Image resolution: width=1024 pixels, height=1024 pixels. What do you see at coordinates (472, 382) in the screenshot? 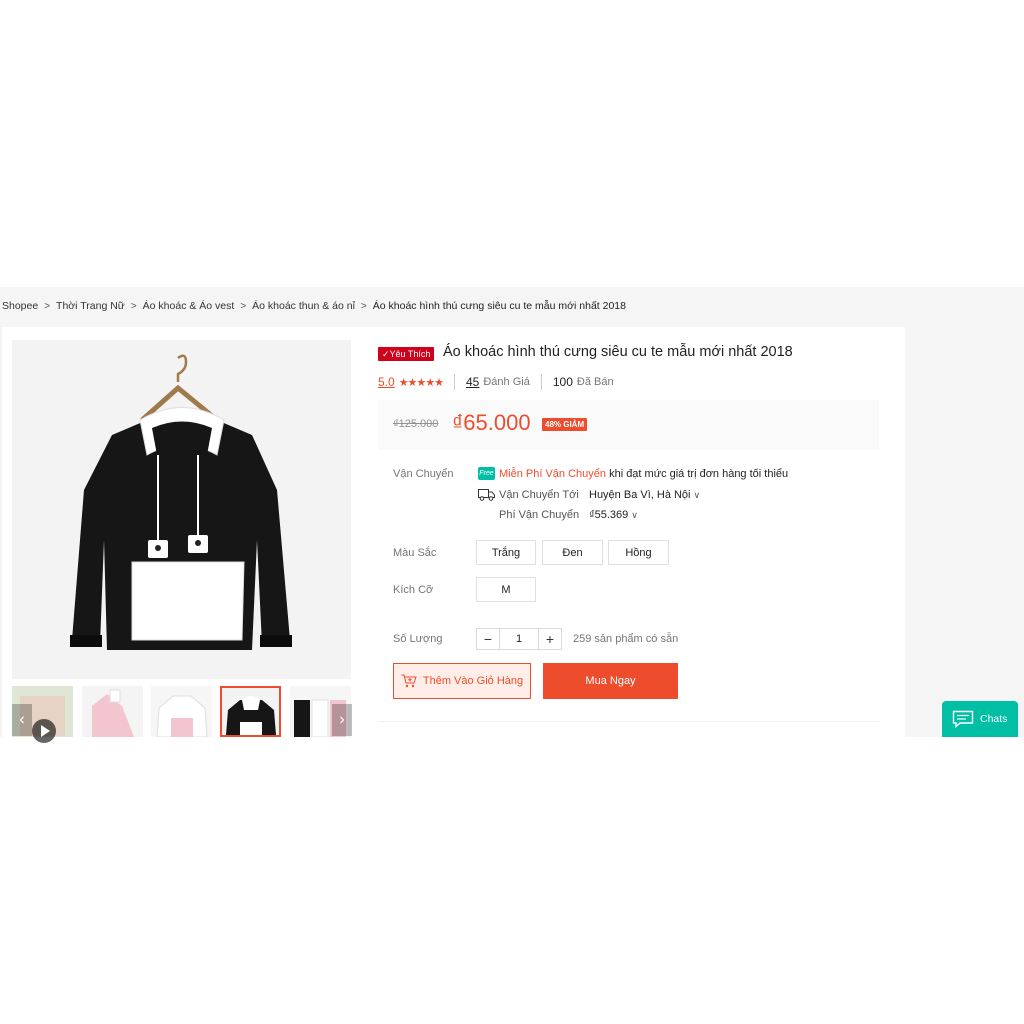
I see `review-count: 45` at bounding box center [472, 382].